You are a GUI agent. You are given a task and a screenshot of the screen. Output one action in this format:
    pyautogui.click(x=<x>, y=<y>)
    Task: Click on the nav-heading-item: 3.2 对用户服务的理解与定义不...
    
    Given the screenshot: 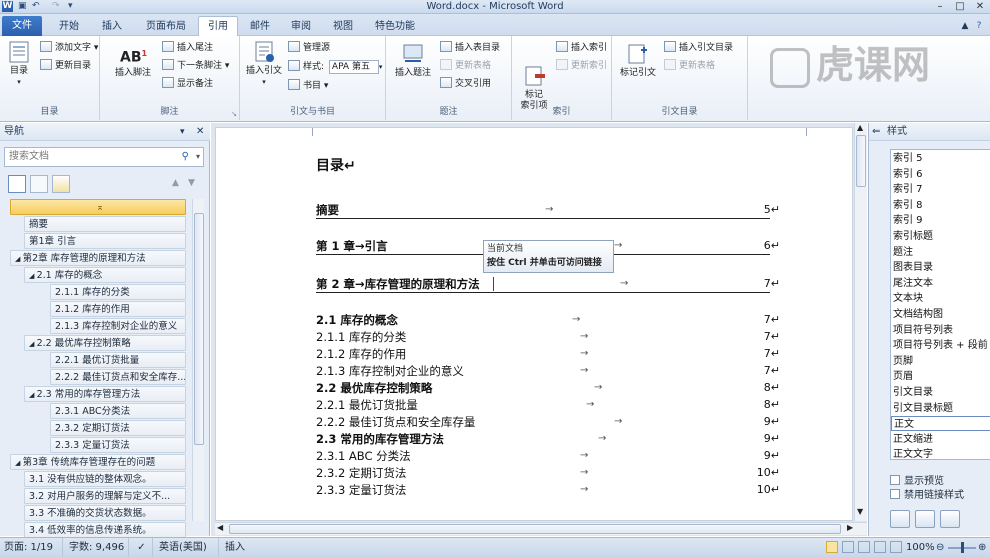 What is the action you would take?
    pyautogui.click(x=105, y=496)
    